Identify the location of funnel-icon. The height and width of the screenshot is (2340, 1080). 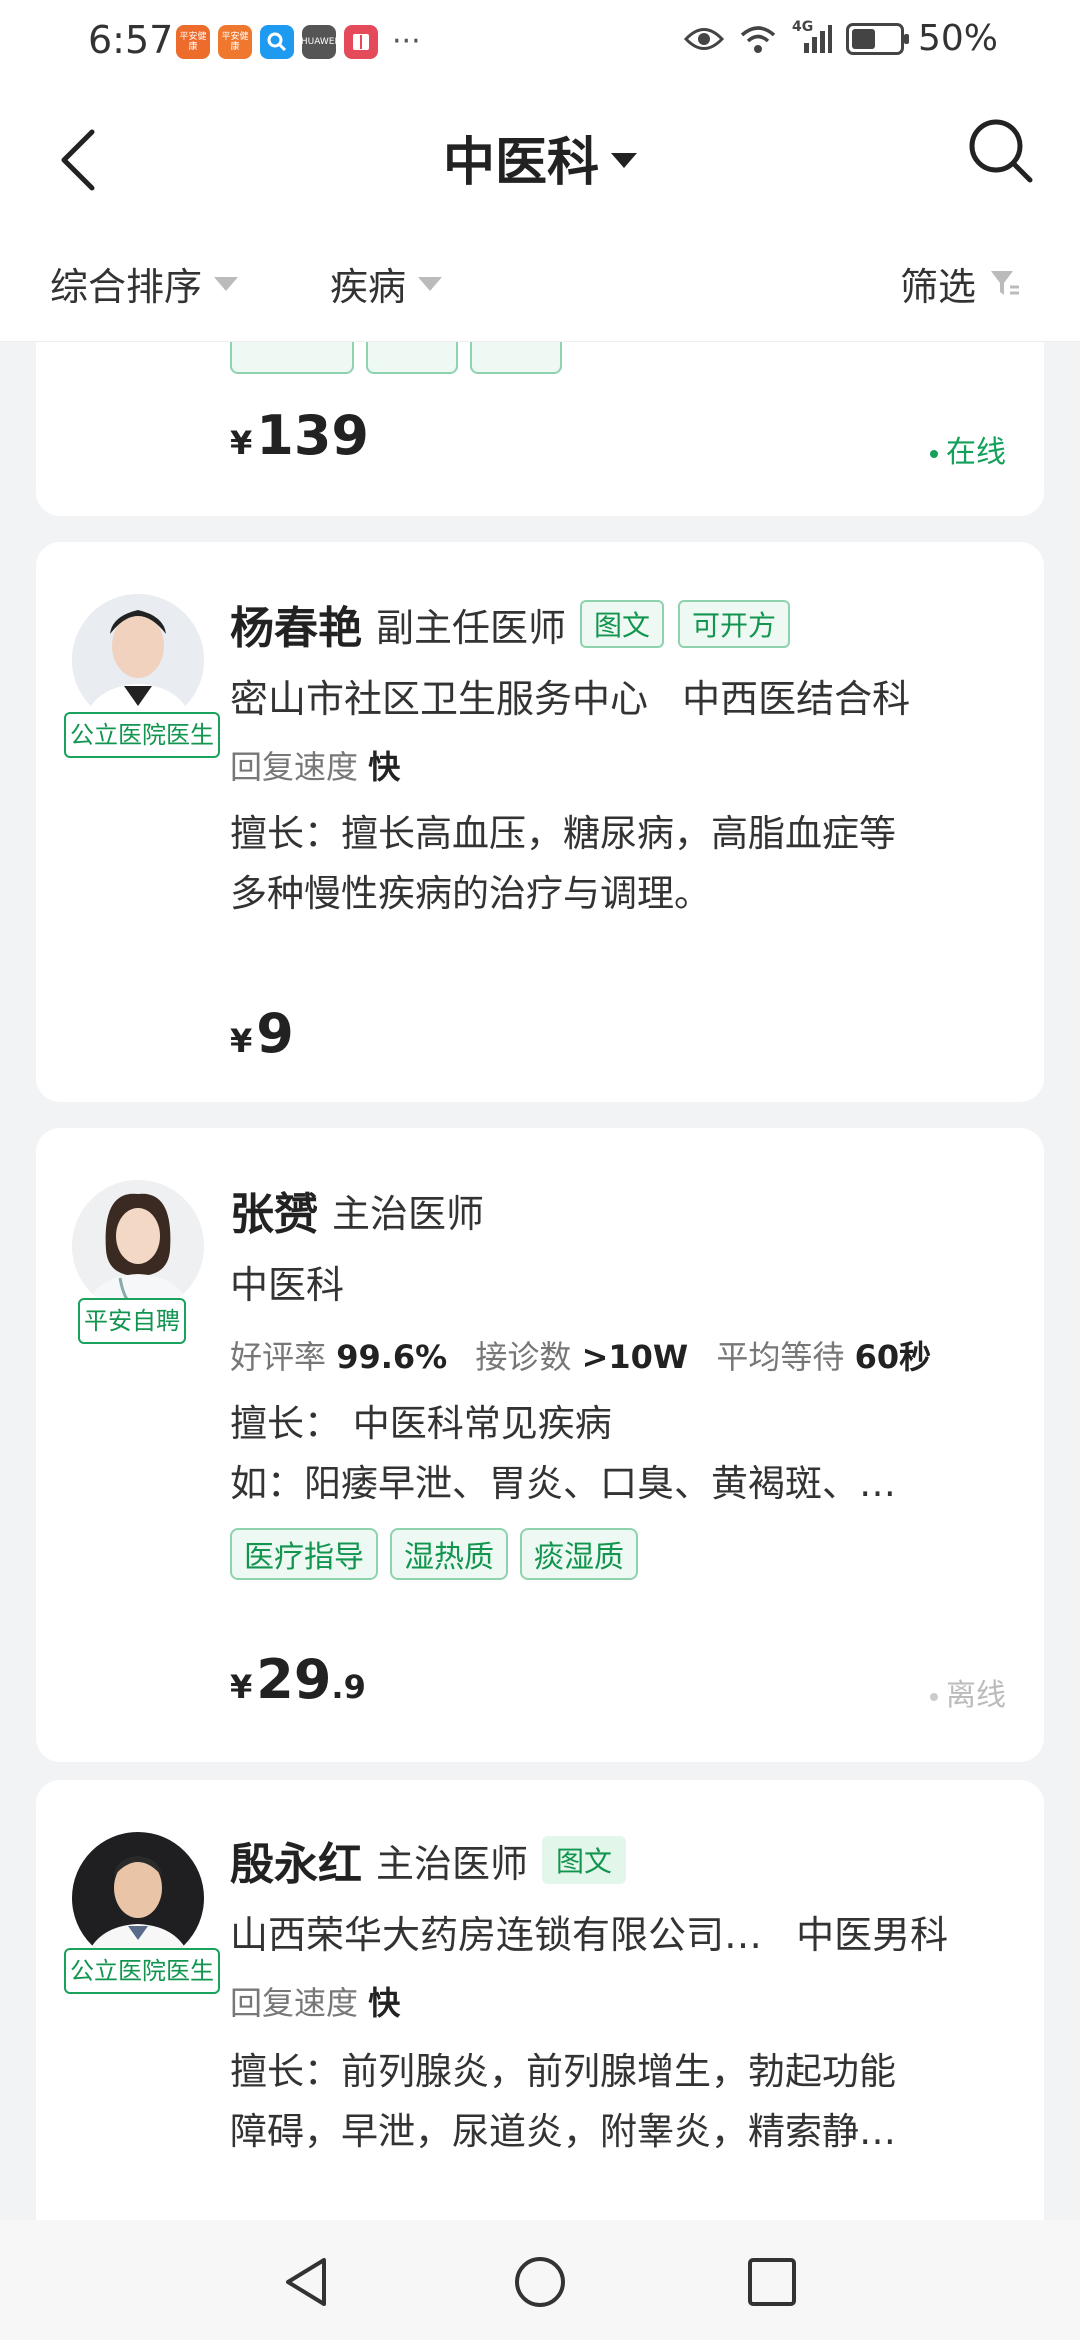
(1005, 282).